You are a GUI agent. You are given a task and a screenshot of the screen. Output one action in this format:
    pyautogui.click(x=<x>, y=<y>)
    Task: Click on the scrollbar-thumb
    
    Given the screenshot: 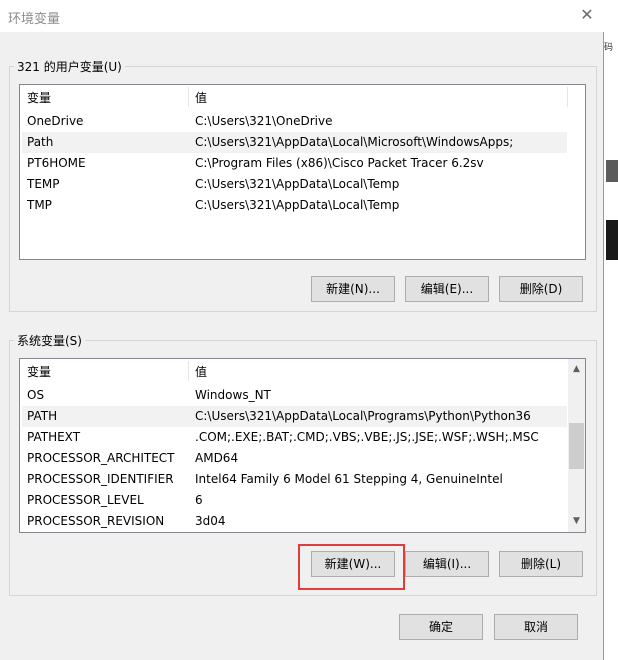 What is the action you would take?
    pyautogui.click(x=576, y=446)
    